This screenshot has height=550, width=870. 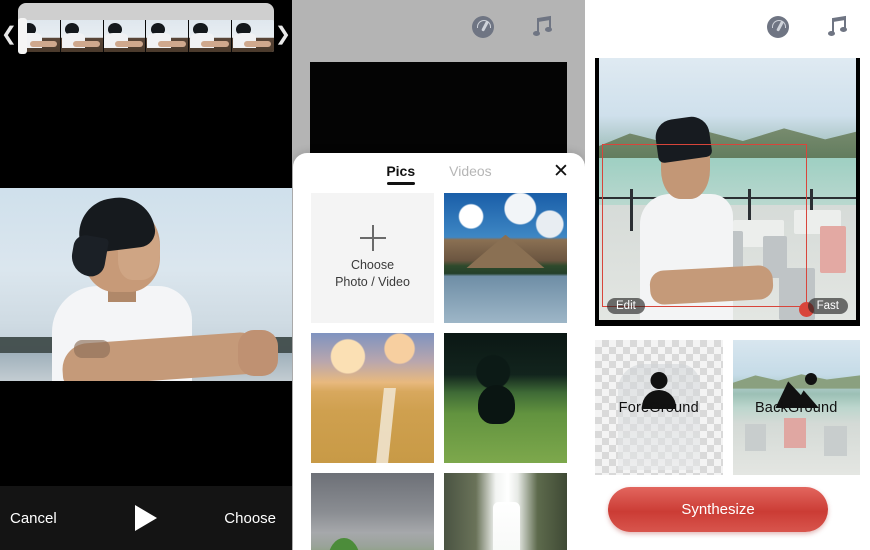 I want to click on choose-button: Choose, so click(x=250, y=518).